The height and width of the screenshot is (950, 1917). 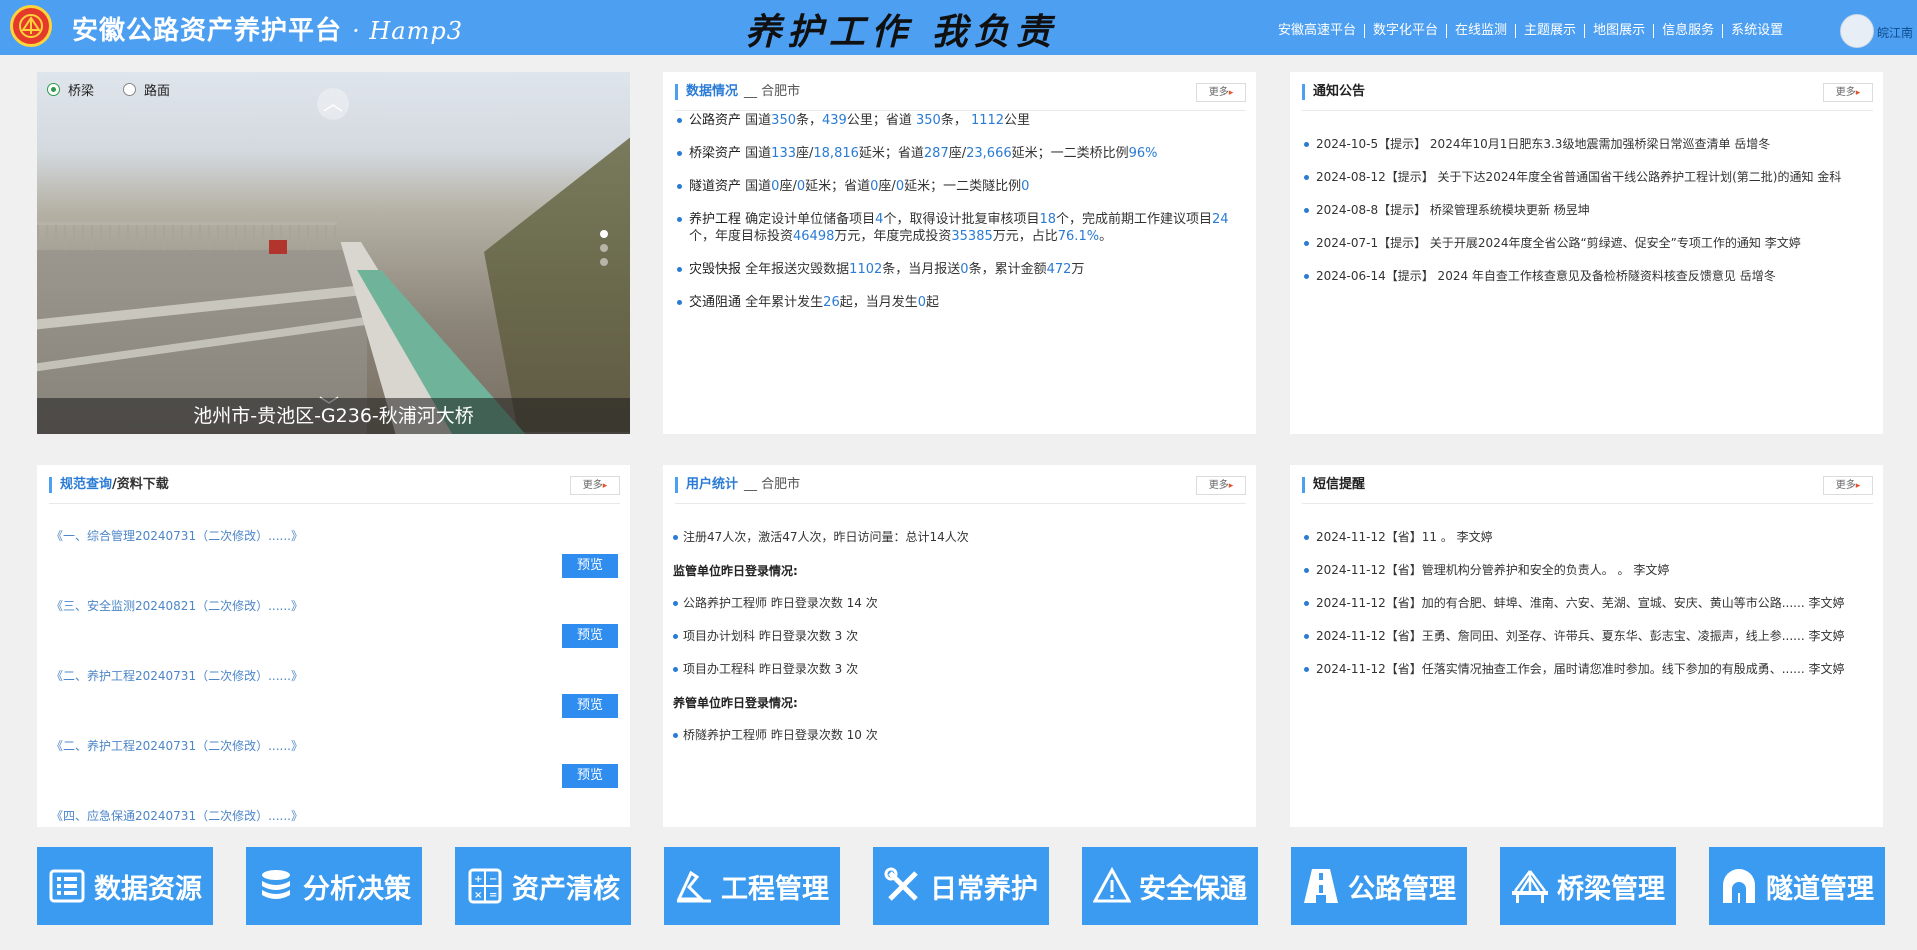 What do you see at coordinates (340, 702) in the screenshot?
I see `list-item: 《二、养护工程20240731（二次修改）......》预览` at bounding box center [340, 702].